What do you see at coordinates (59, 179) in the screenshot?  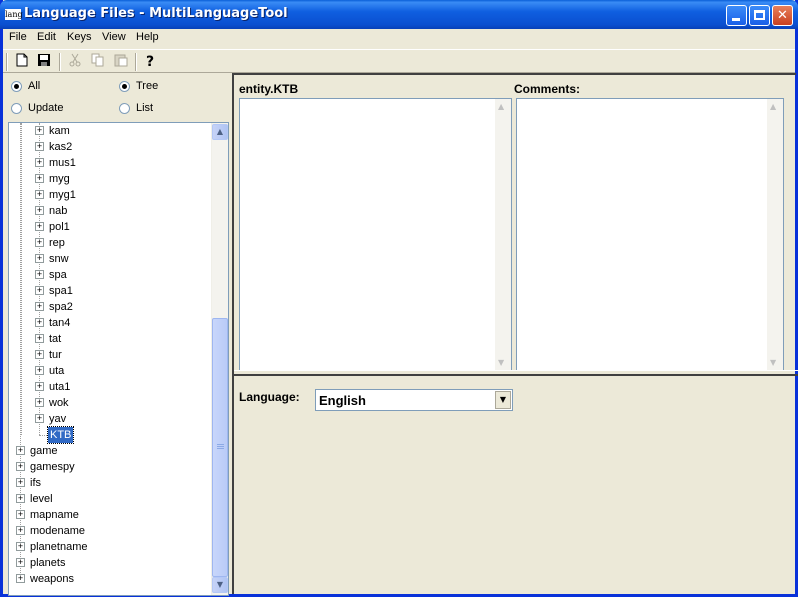 I see `tree-item-label: myg` at bounding box center [59, 179].